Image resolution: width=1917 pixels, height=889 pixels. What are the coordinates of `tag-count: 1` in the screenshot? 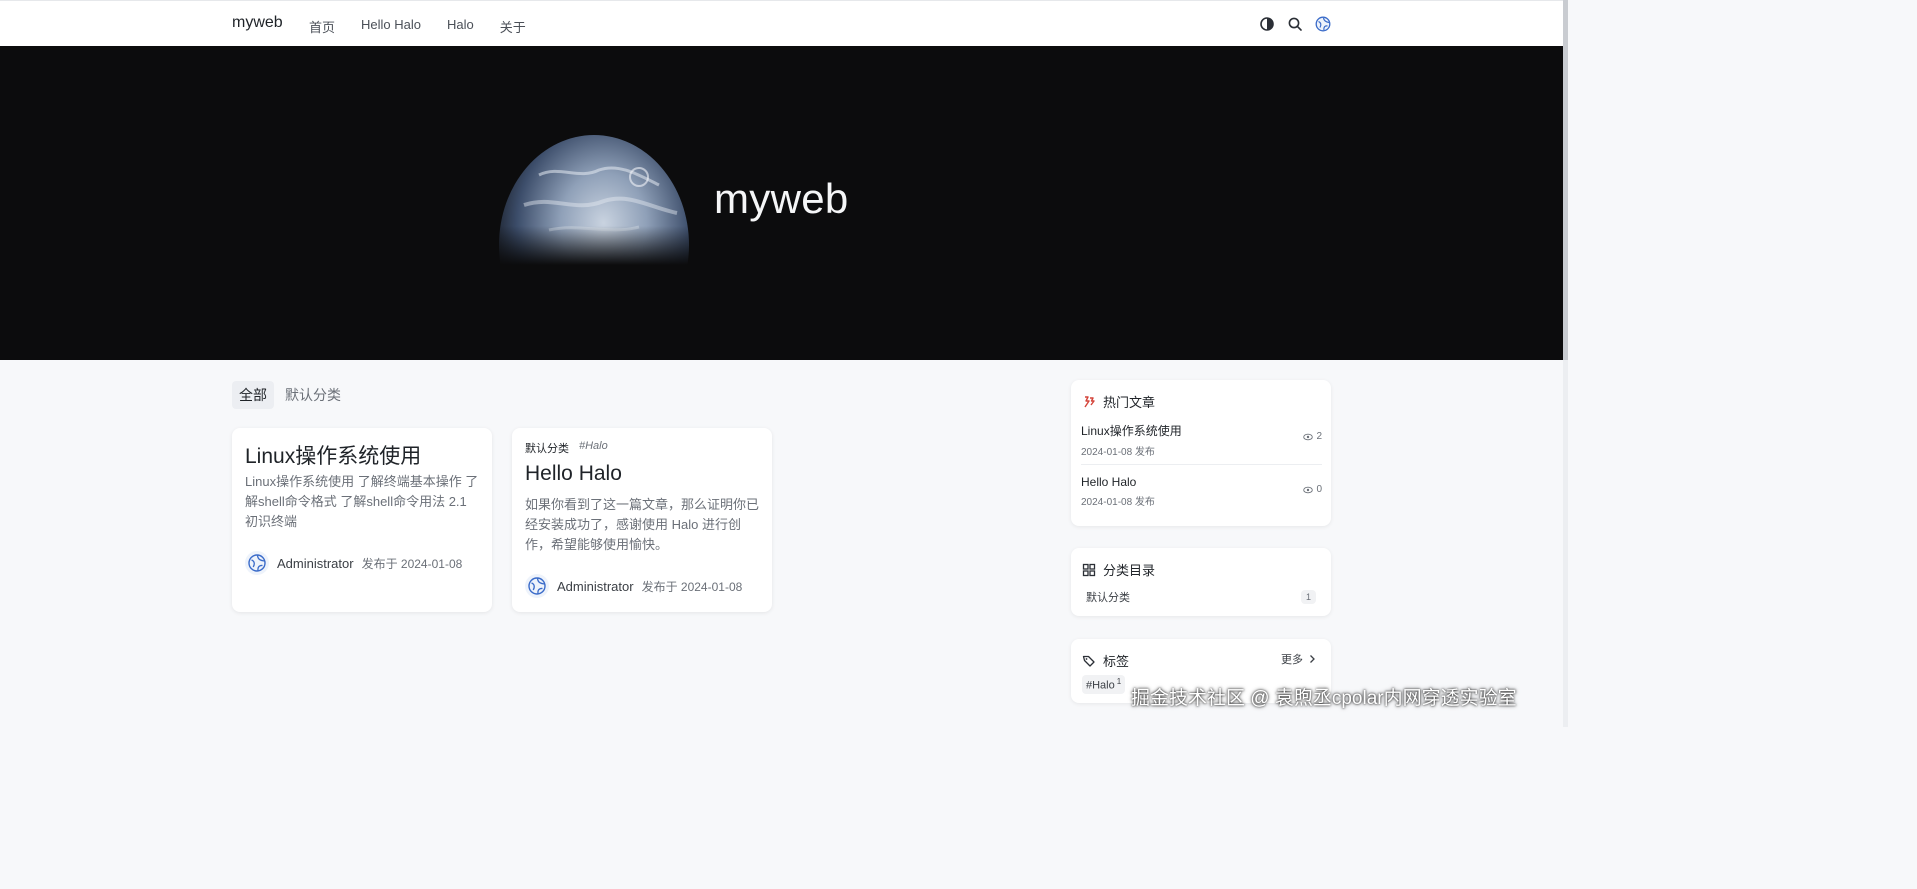 It's located at (1119, 681).